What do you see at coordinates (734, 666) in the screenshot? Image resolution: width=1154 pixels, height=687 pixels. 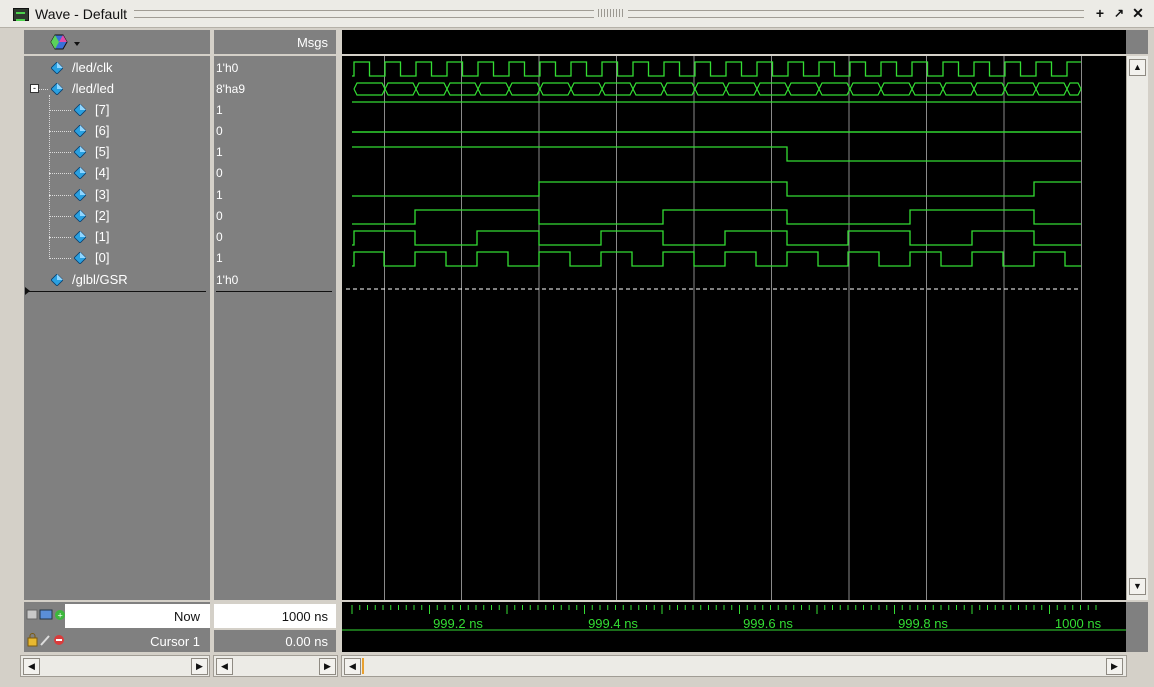 I see `wave-hscrollbar: ◀ ▶` at bounding box center [734, 666].